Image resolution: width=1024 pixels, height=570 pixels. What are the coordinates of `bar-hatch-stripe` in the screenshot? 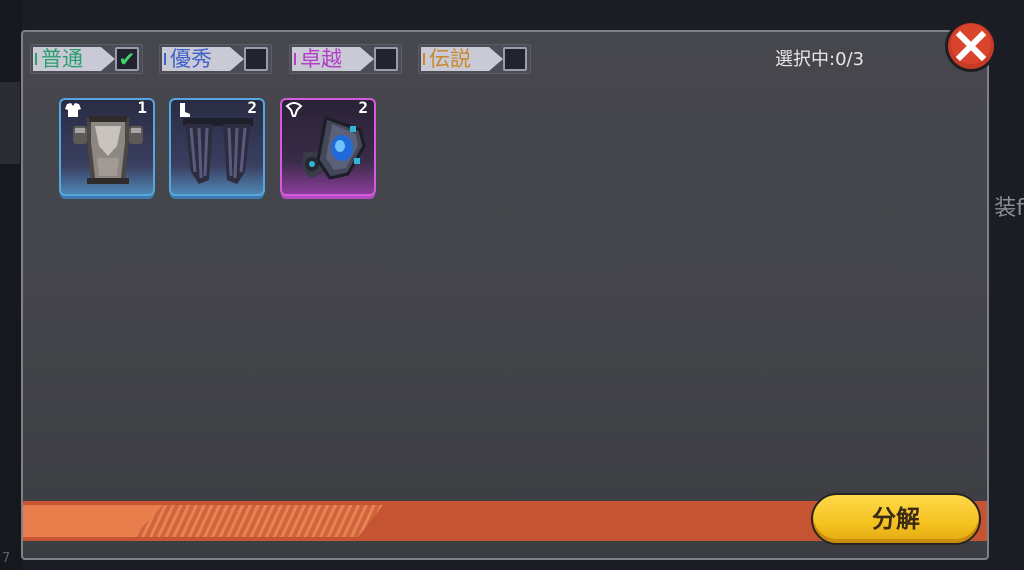 It's located at (258, 521).